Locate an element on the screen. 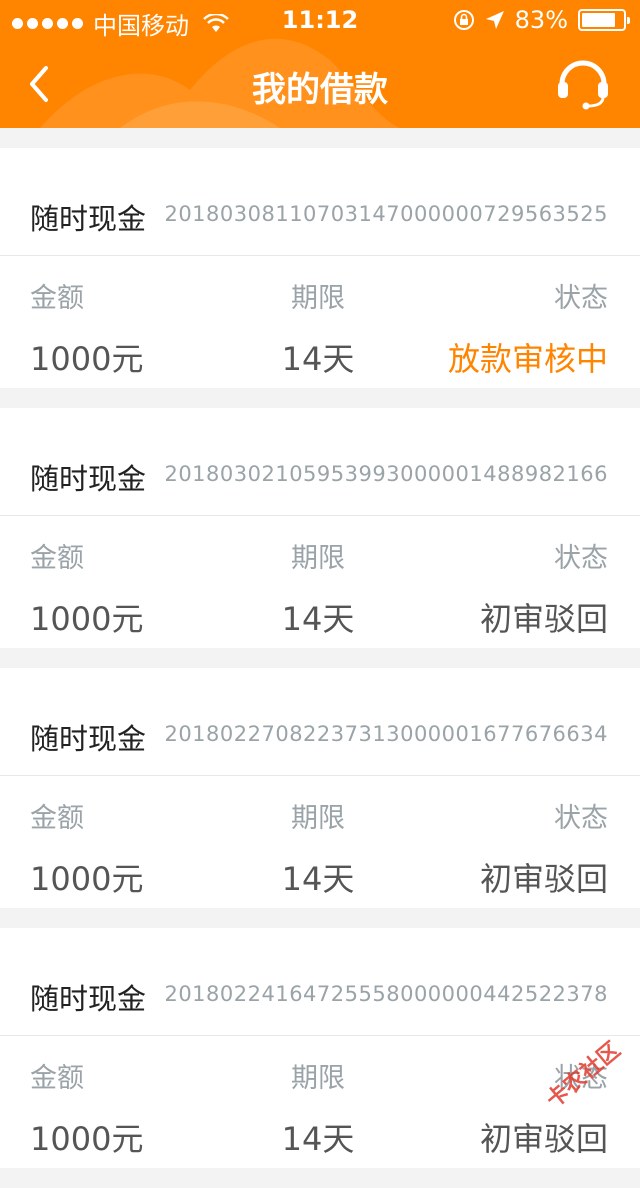 This screenshot has height=1188, width=640. loan-card-header: 随时现金 20180224164725558000000442522378 is located at coordinates (320, 982).